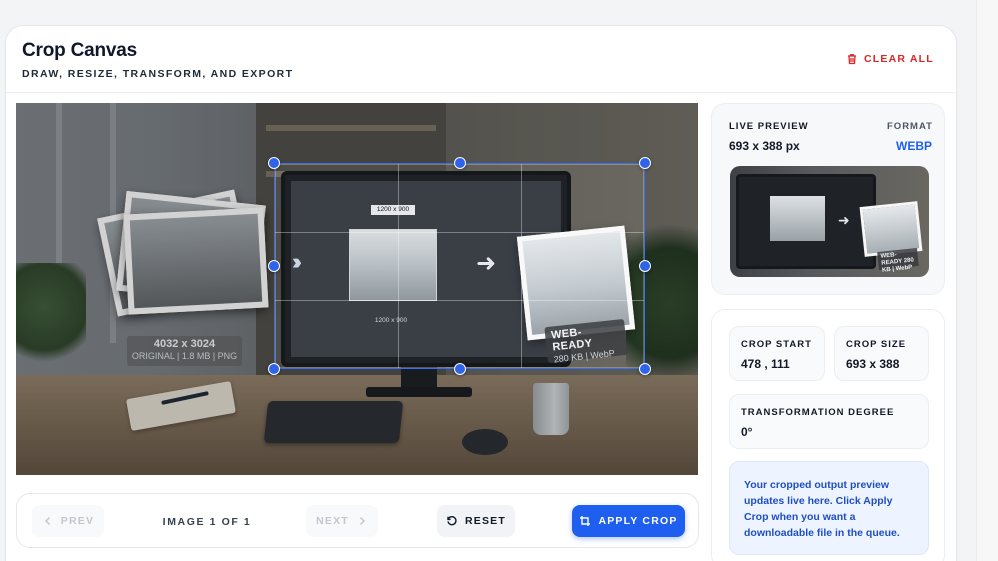 The height and width of the screenshot is (561, 998). What do you see at coordinates (47, 521) in the screenshot?
I see `chevron-left-icon` at bounding box center [47, 521].